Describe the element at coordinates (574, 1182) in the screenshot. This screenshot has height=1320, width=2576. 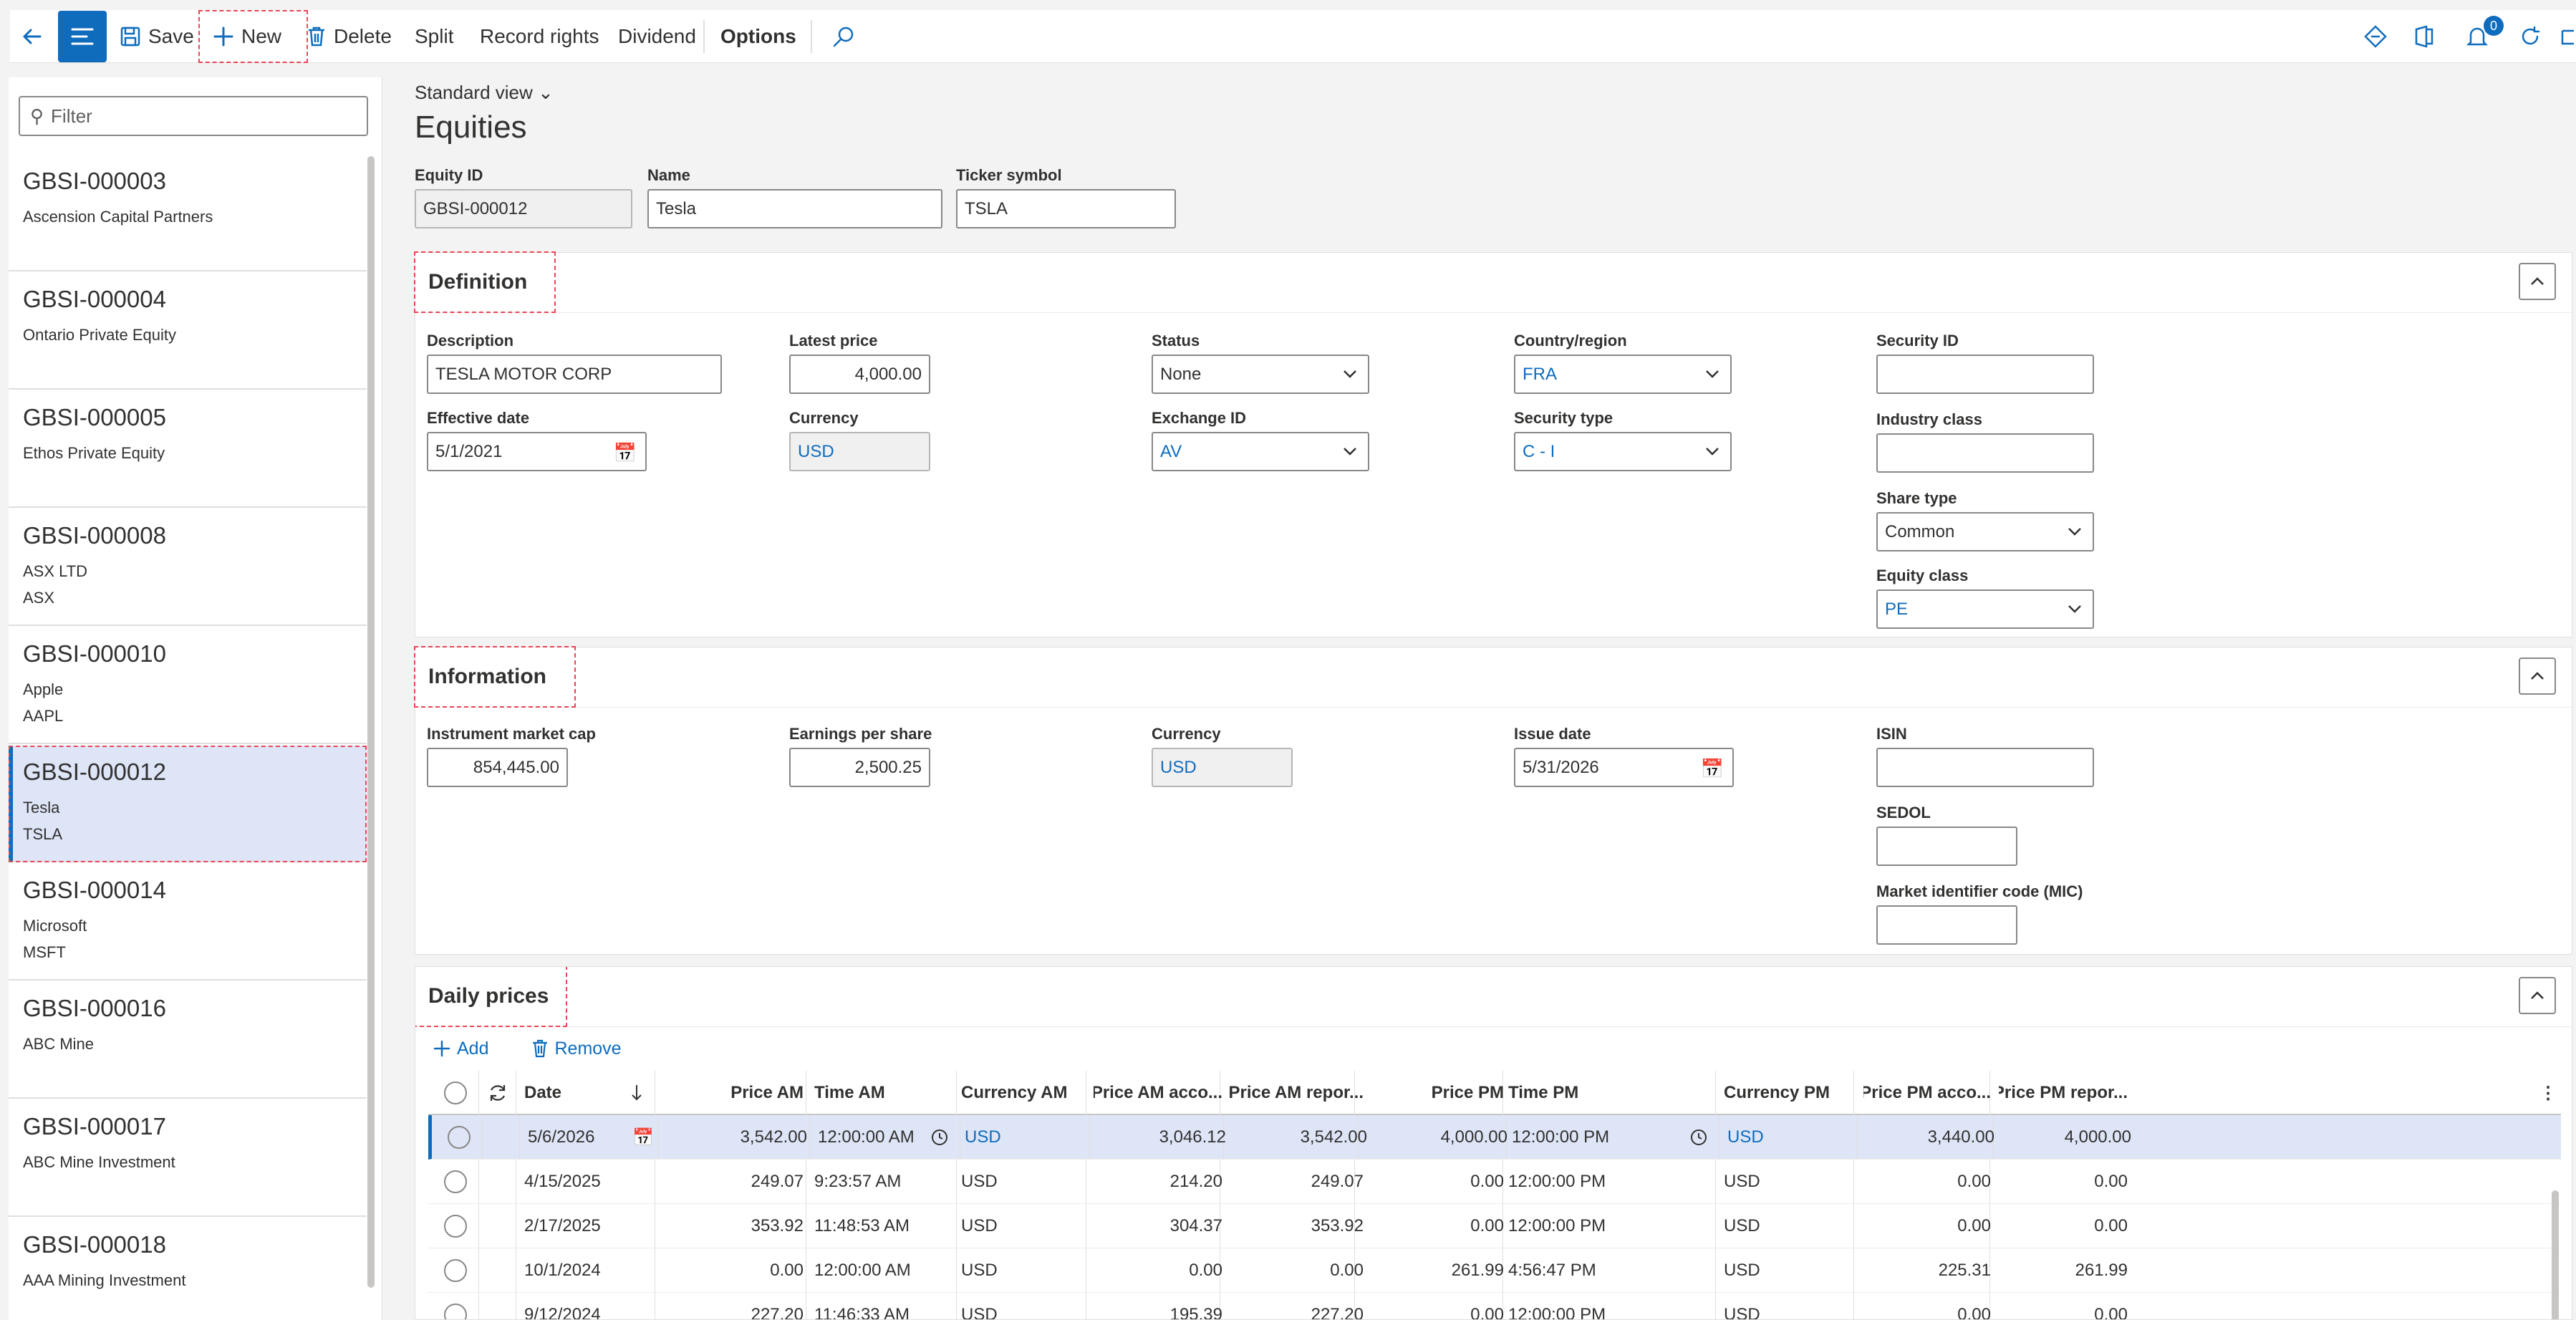
I see `grid-cell: 4/15/2025` at that location.